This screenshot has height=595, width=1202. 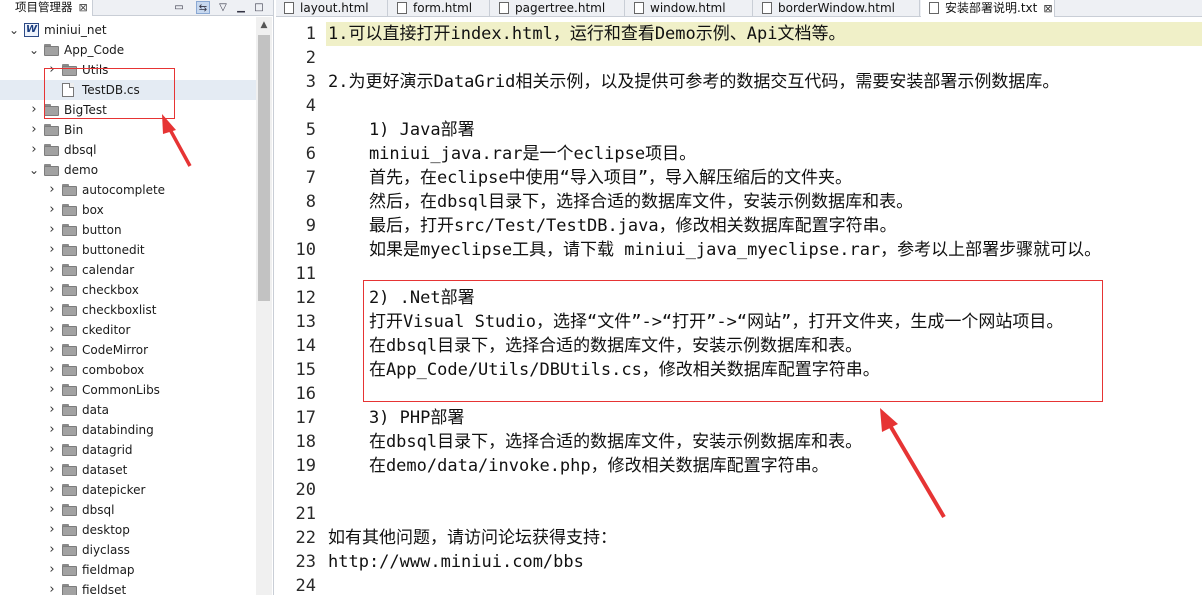 I want to click on annotation-arrow-left, so click(x=177, y=140).